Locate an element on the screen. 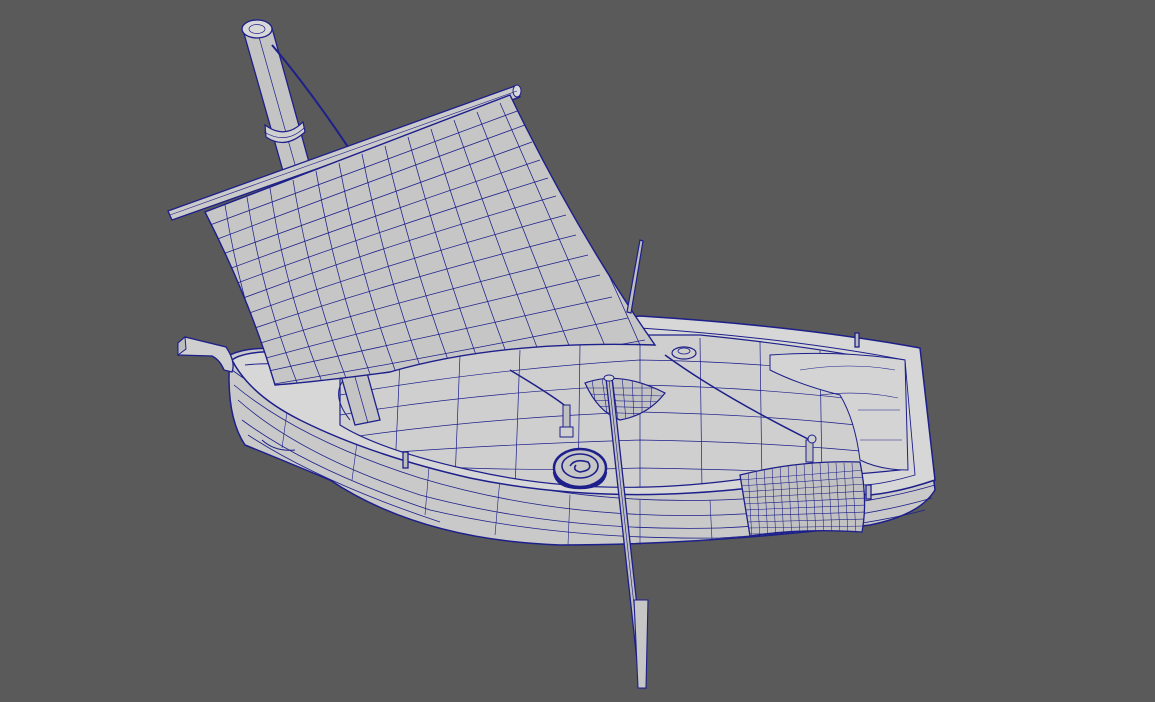 Image resolution: width=1155 pixels, height=702 pixels. bowsprit-icon is located at coordinates (205, 354).